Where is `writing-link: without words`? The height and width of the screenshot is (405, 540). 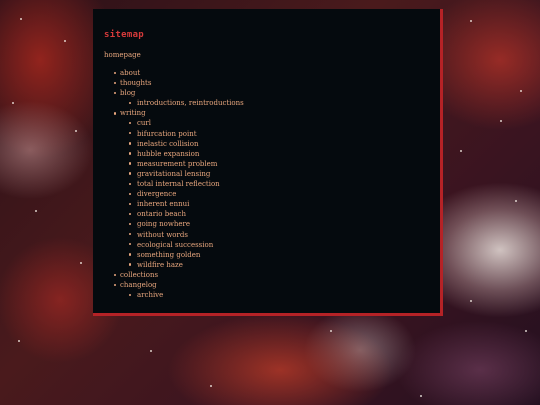 writing-link: without words is located at coordinates (162, 235).